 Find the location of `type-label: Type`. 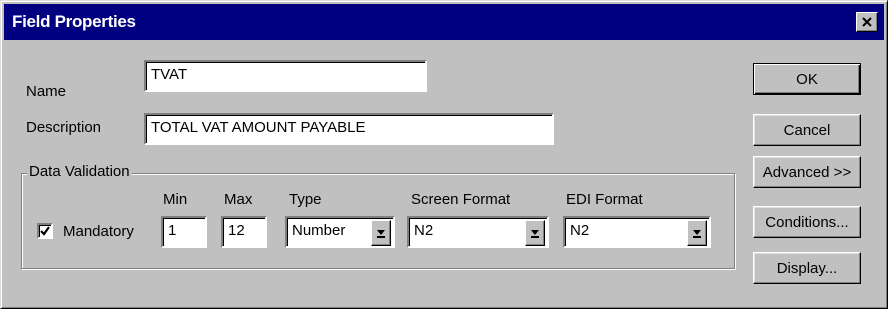

type-label: Type is located at coordinates (305, 199).